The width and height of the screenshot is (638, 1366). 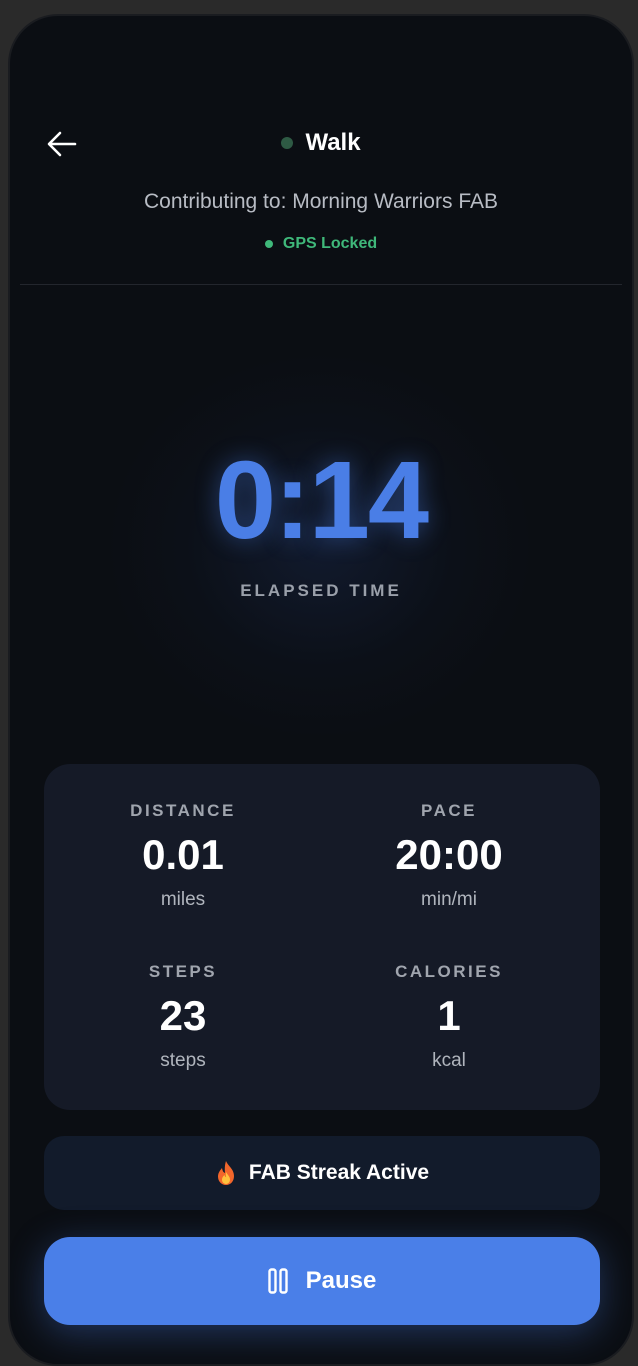 I want to click on streak-banner: FAB Streak Active, so click(x=322, y=1173).